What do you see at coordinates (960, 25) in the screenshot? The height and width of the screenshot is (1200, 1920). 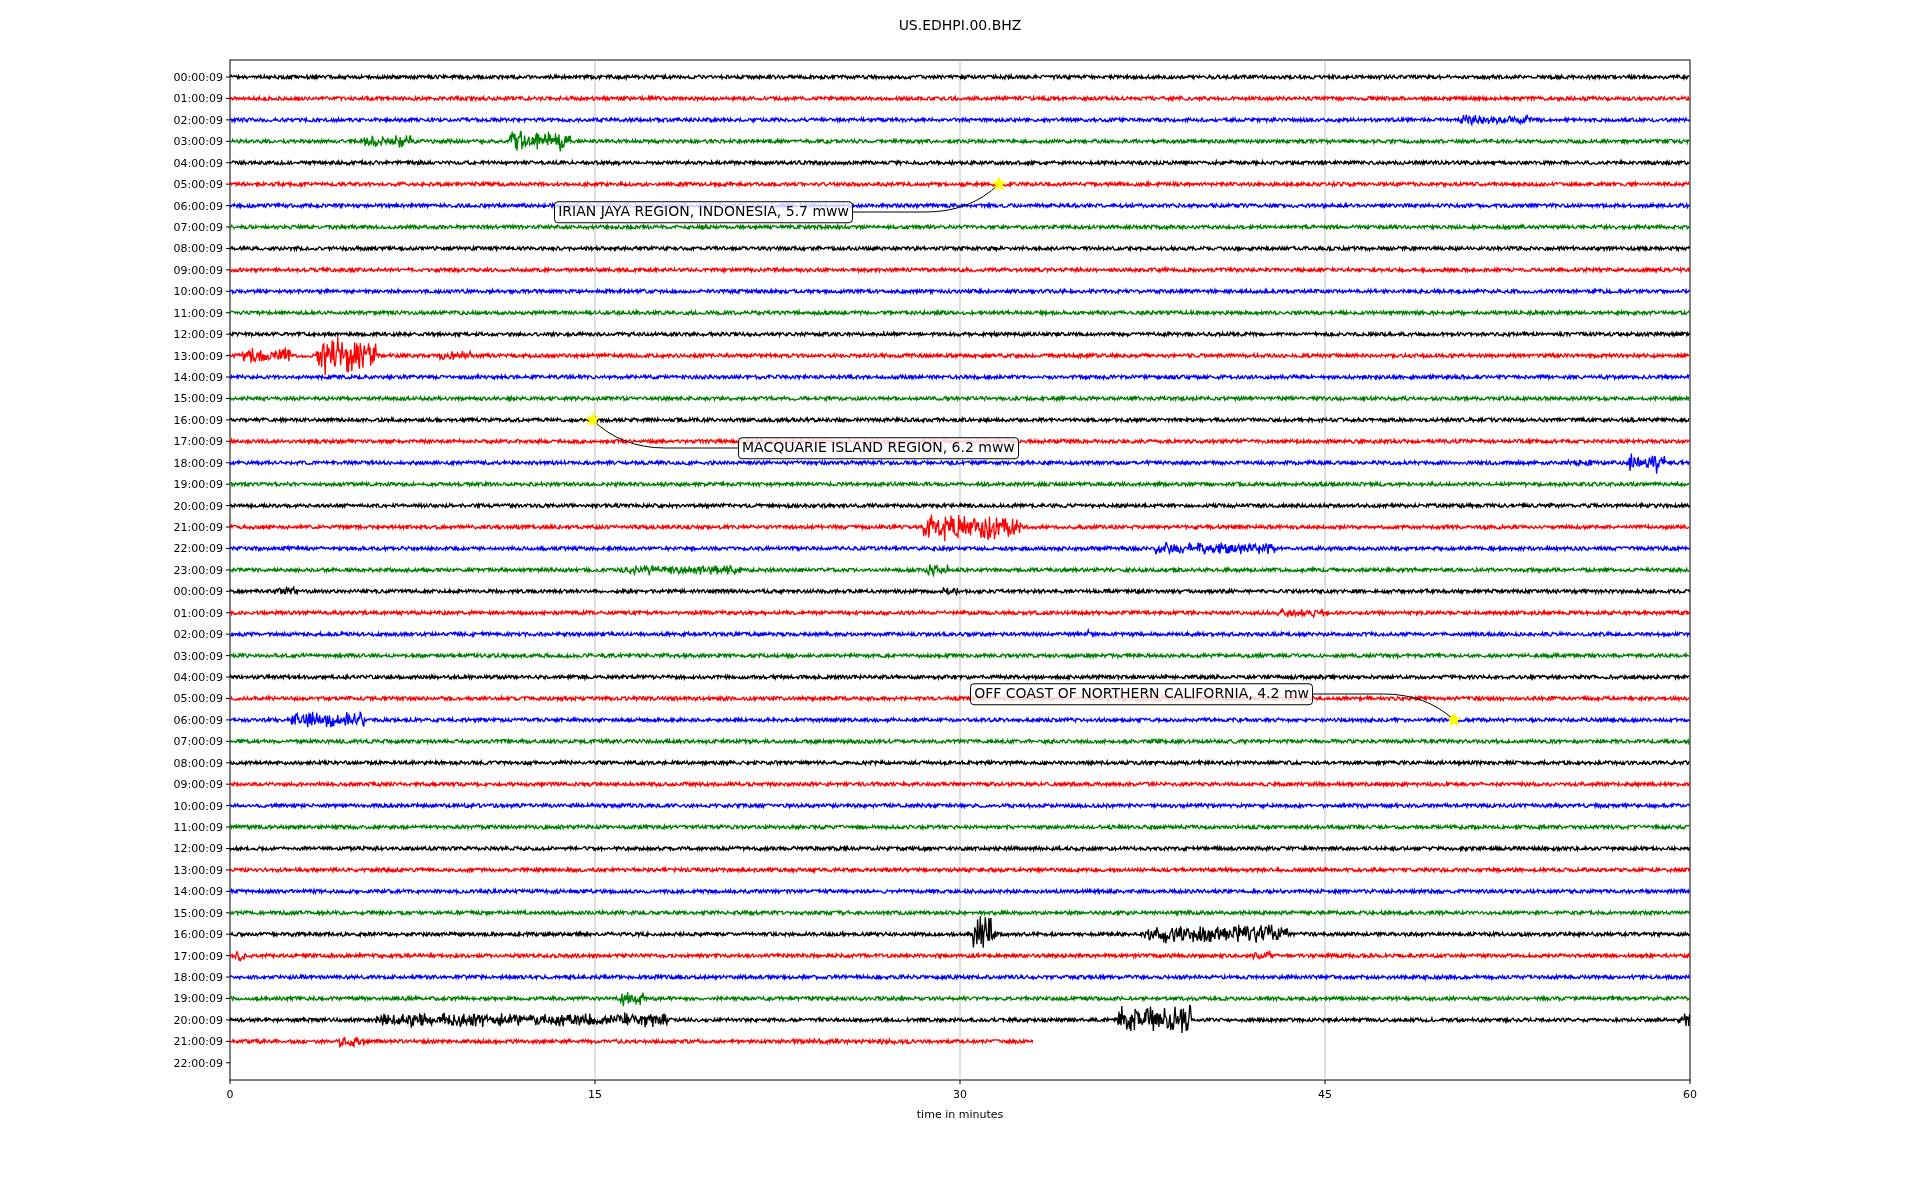 I see `chart-title: US.EDHPI.00.BHZ` at bounding box center [960, 25].